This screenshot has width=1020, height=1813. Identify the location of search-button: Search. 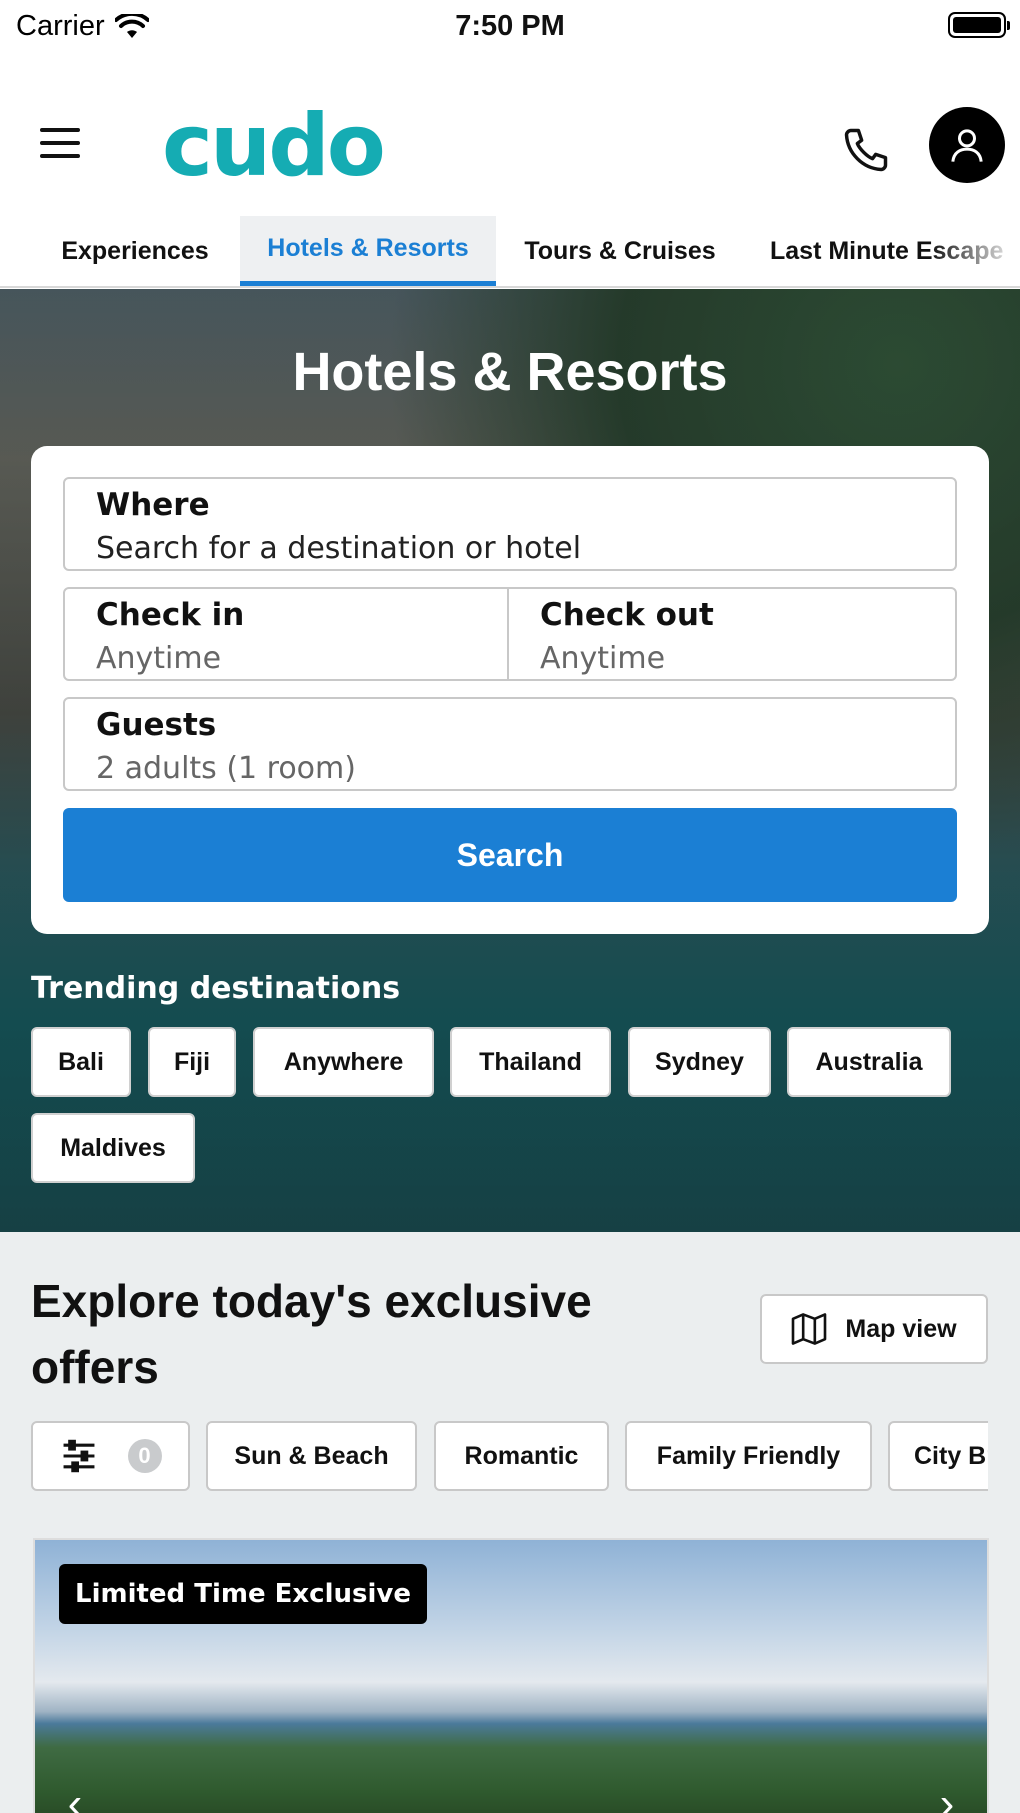
(510, 855).